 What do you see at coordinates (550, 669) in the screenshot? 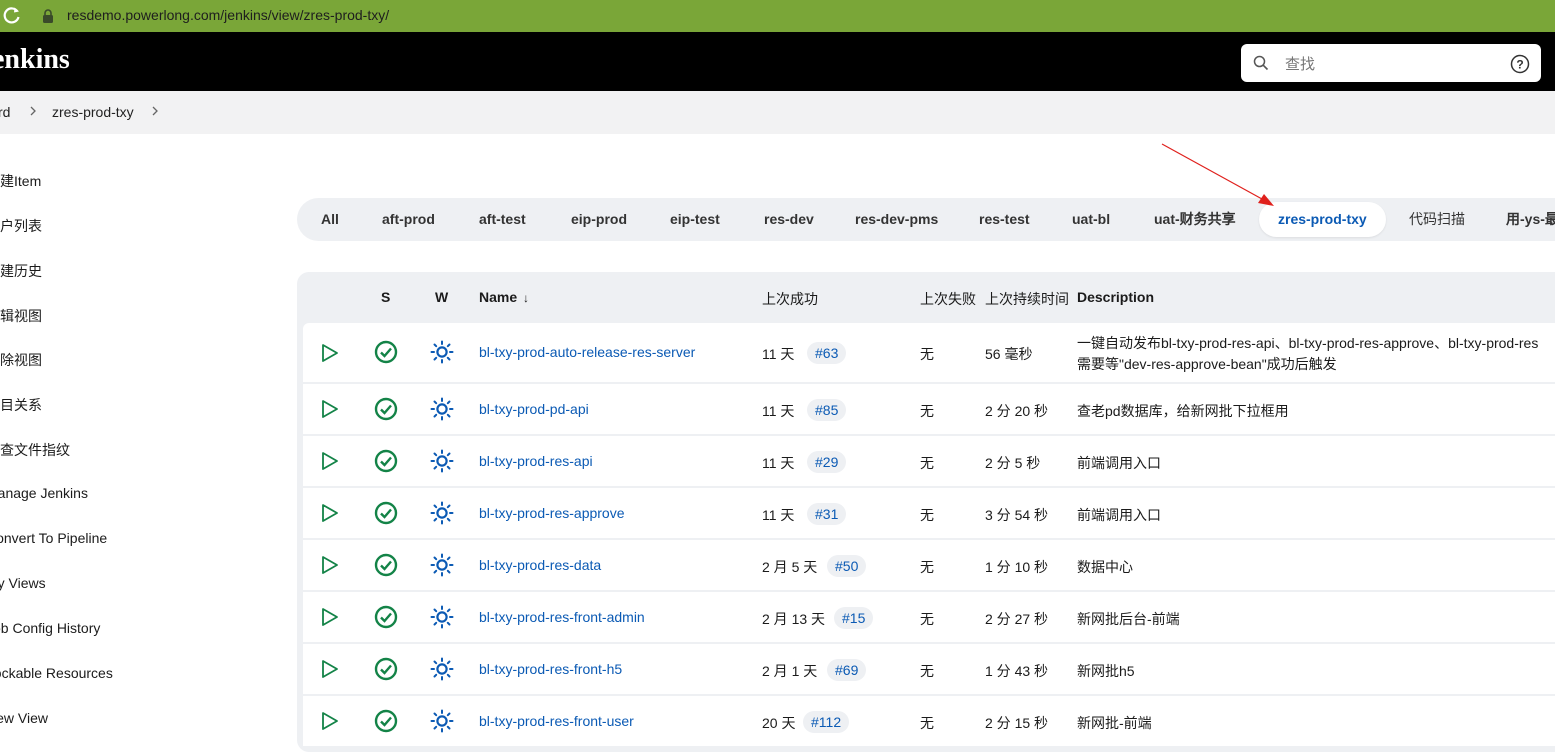
I see `job-name-link: bl-txy-prod-res-front-h5` at bounding box center [550, 669].